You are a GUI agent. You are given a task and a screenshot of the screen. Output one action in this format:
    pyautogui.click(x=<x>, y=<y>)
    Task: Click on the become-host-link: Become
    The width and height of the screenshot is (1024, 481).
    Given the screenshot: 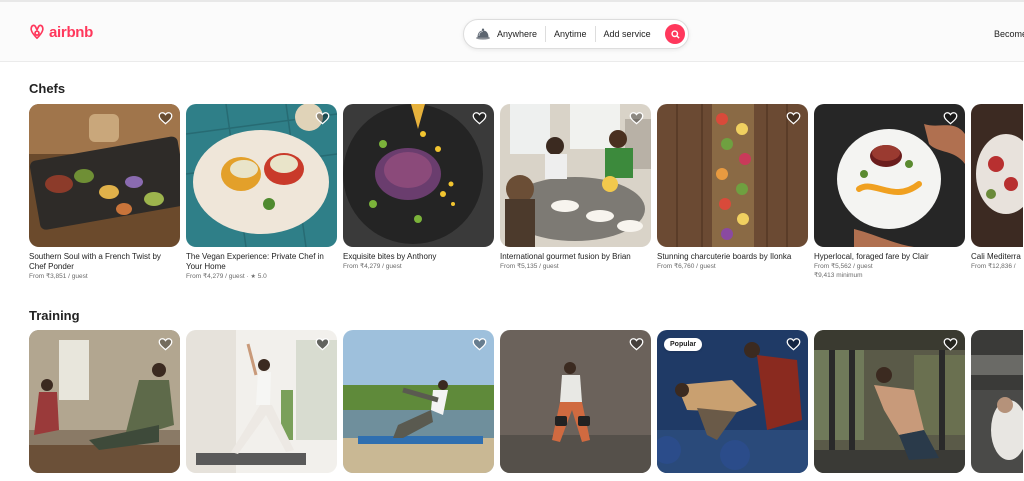 What is the action you would take?
    pyautogui.click(x=1009, y=34)
    